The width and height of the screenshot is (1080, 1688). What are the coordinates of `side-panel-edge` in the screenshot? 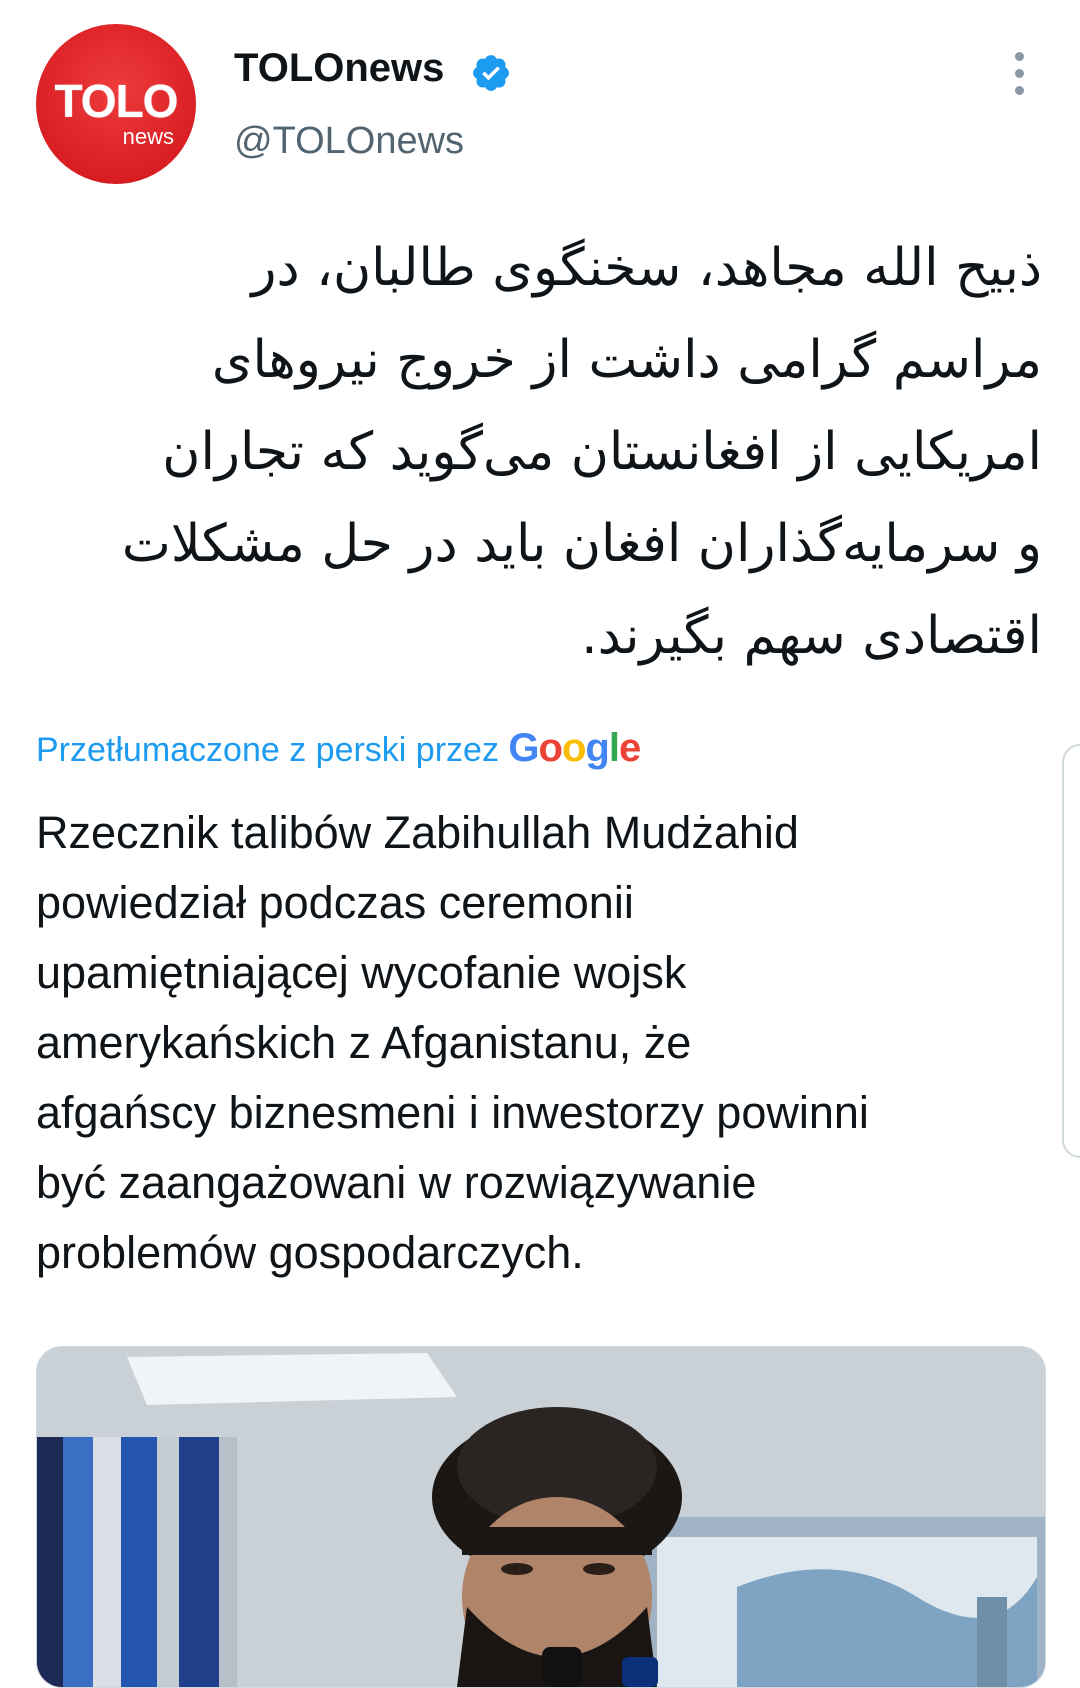 It's located at (1071, 951).